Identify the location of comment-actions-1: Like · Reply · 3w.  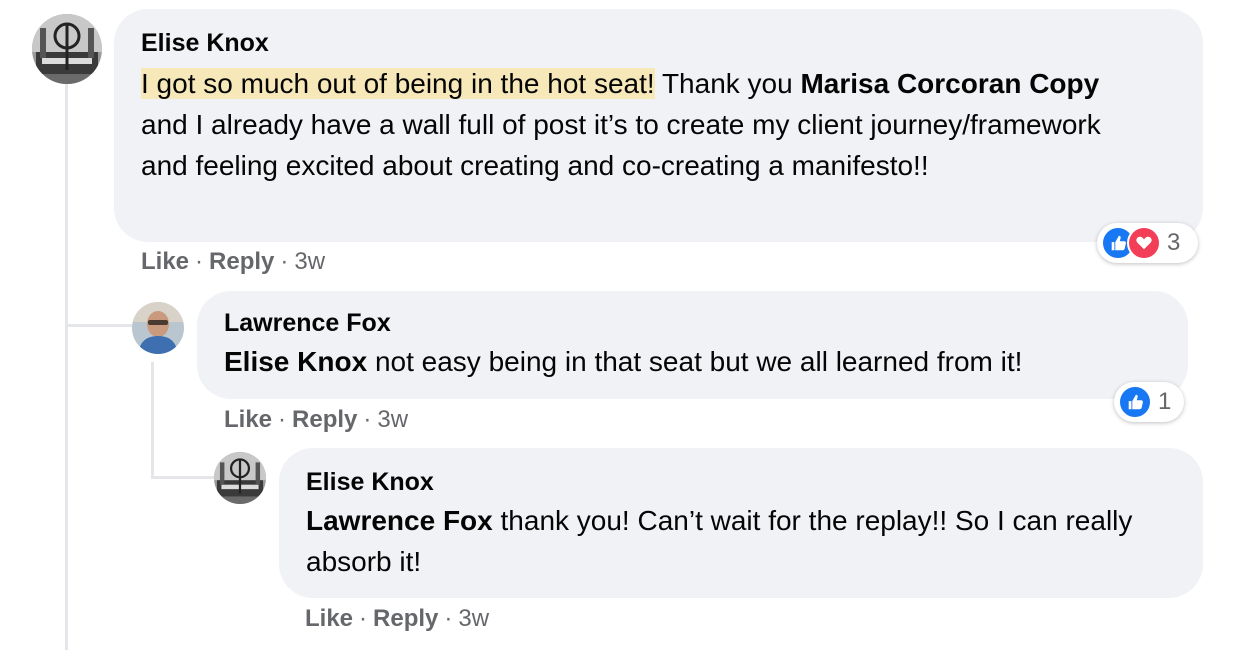
(233, 262).